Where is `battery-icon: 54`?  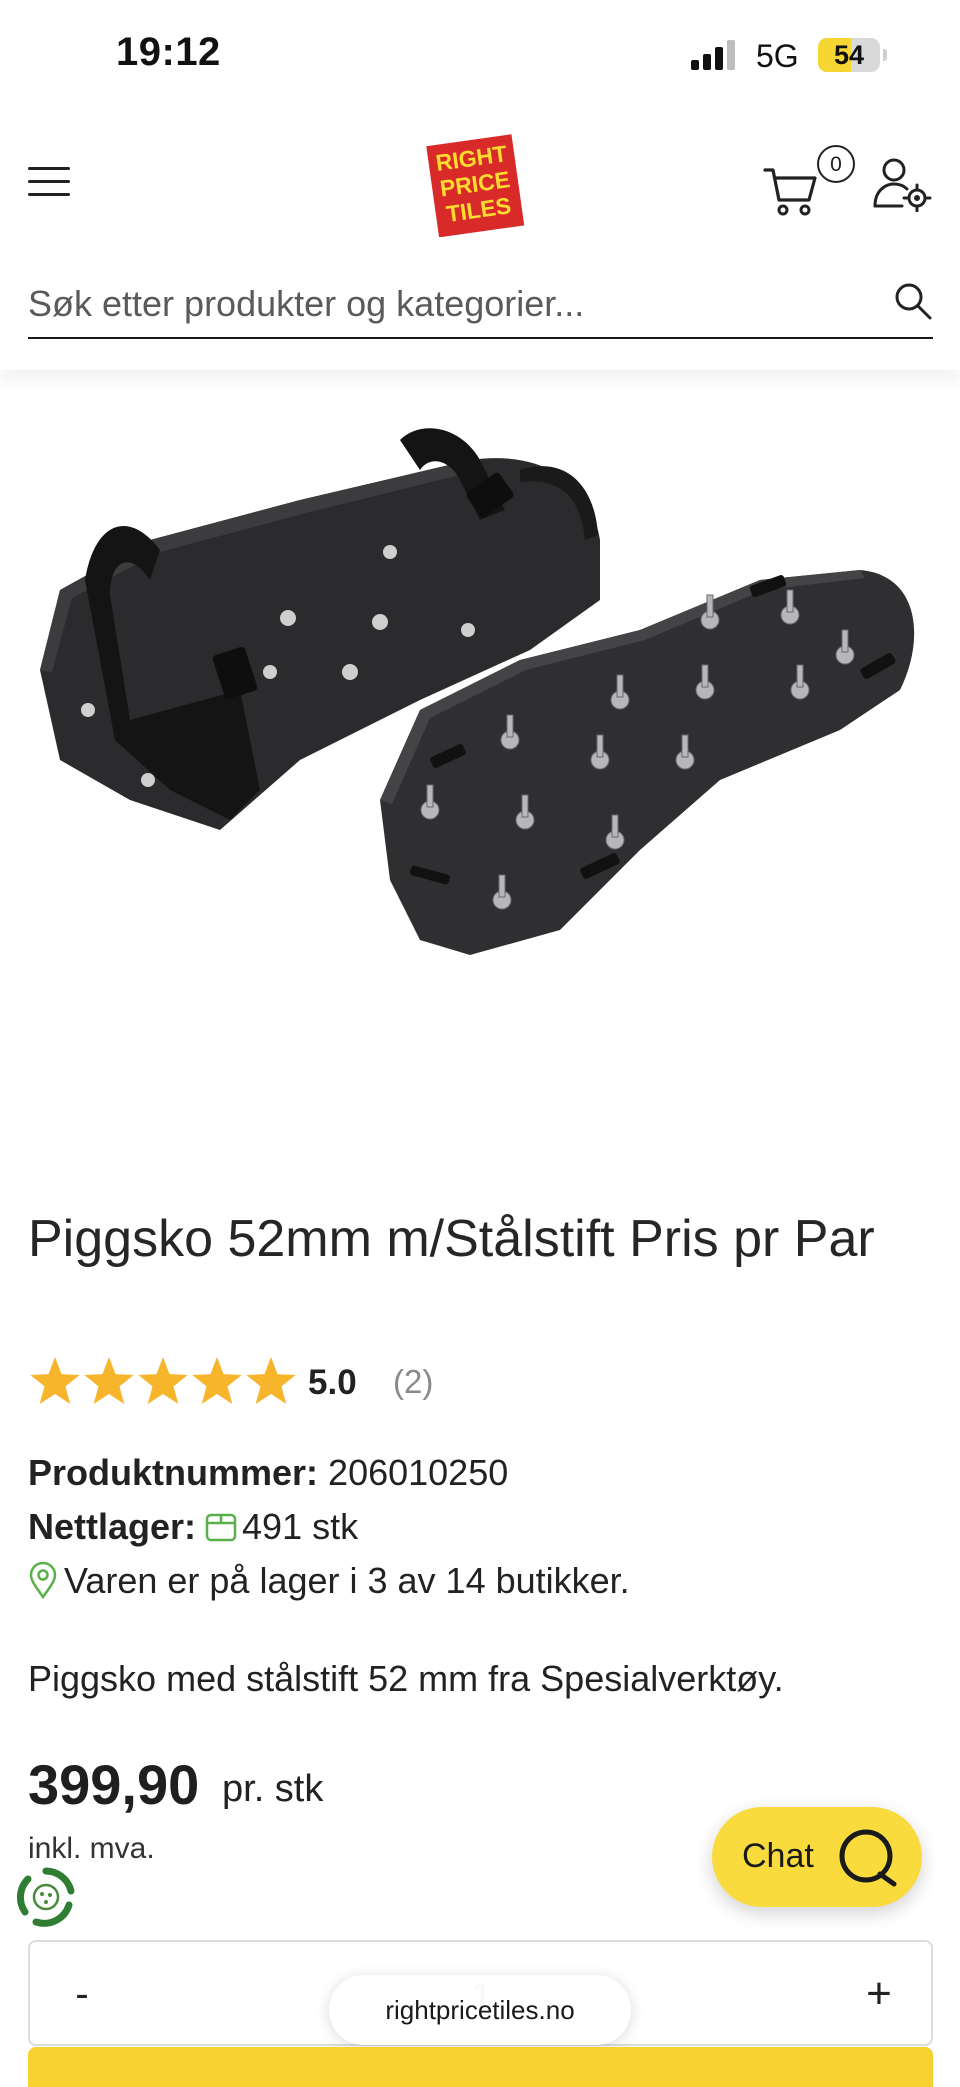
battery-icon: 54 is located at coordinates (853, 55).